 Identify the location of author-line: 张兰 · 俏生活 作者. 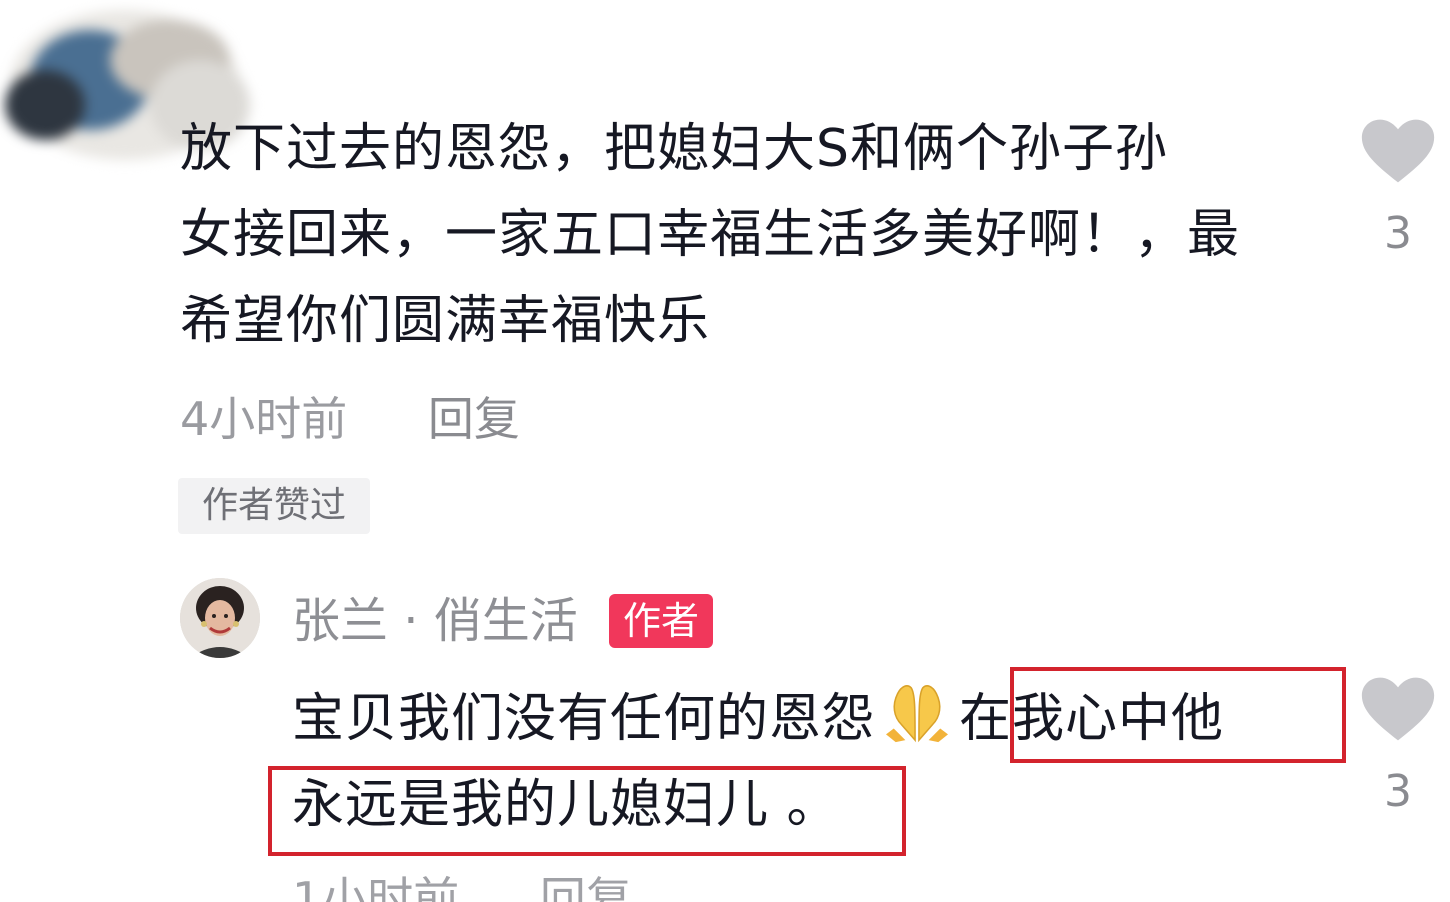
(503, 621).